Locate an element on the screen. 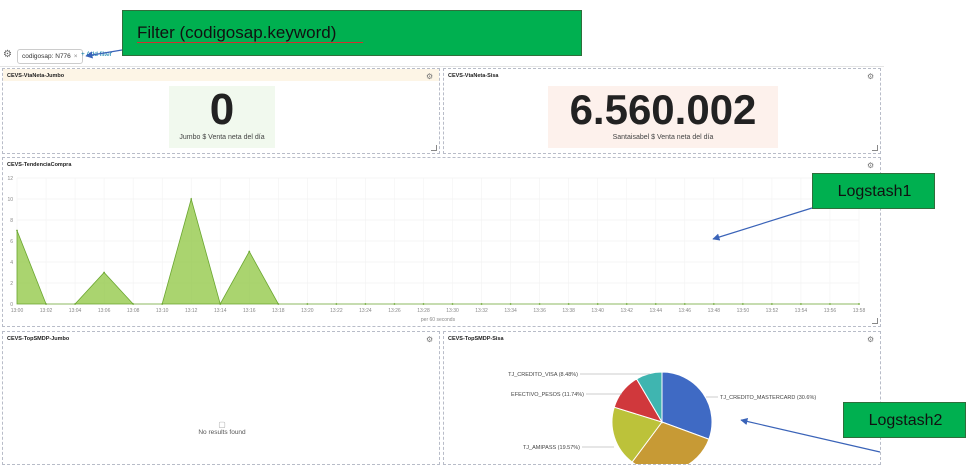 This screenshot has width=975, height=465. x-tick-label: 13:50 is located at coordinates (743, 311).